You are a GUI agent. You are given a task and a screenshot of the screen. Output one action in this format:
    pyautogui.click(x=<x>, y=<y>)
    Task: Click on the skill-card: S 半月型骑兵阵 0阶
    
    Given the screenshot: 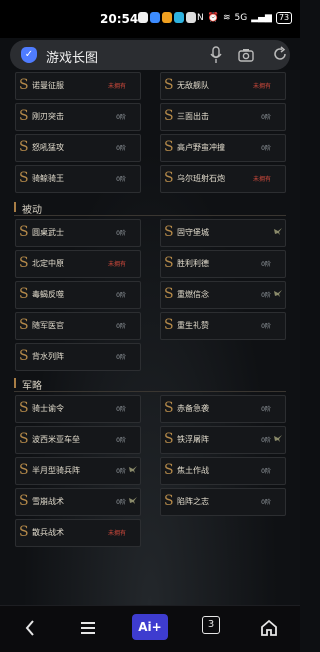 What is the action you would take?
    pyautogui.click(x=78, y=471)
    